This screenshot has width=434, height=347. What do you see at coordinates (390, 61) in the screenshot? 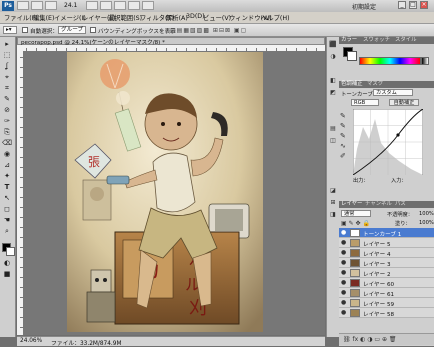
I see `color-ramp` at bounding box center [390, 61].